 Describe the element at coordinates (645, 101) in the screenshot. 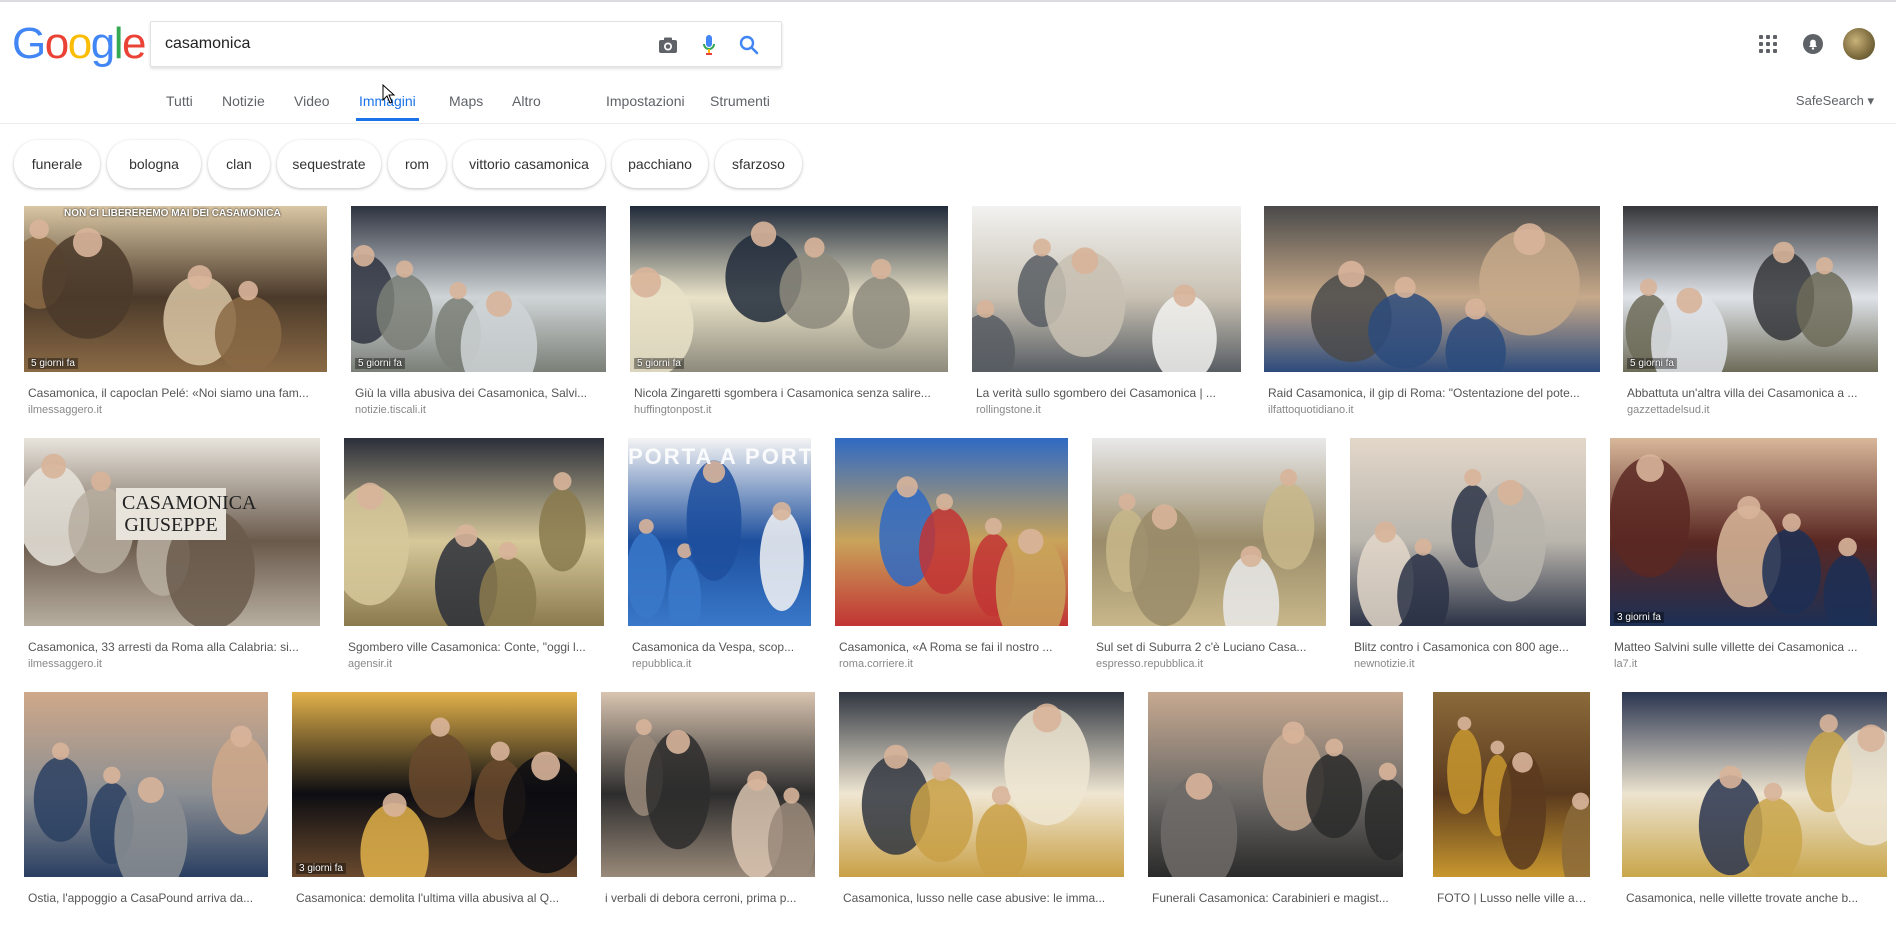

I see `tab-impostazioni: Impostazioni` at that location.